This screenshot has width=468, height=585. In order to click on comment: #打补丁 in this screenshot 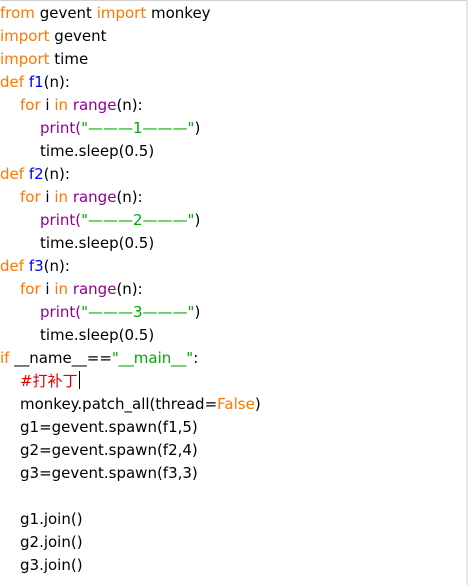, I will do `click(49, 381)`.